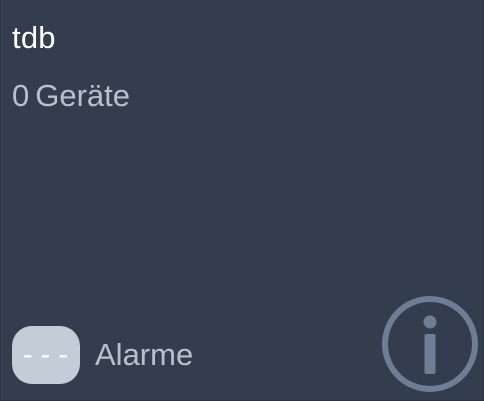  What do you see at coordinates (144, 354) in the screenshot?
I see `alarm-label: Alarme` at bounding box center [144, 354].